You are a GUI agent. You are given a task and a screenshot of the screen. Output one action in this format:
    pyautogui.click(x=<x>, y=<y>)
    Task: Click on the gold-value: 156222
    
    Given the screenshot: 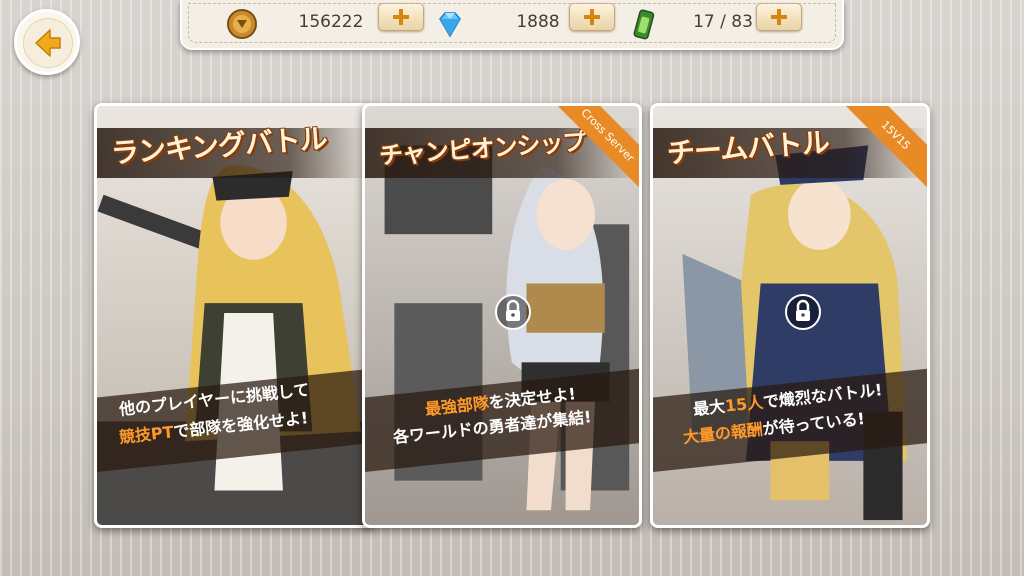 What is the action you would take?
    pyautogui.click(x=331, y=22)
    